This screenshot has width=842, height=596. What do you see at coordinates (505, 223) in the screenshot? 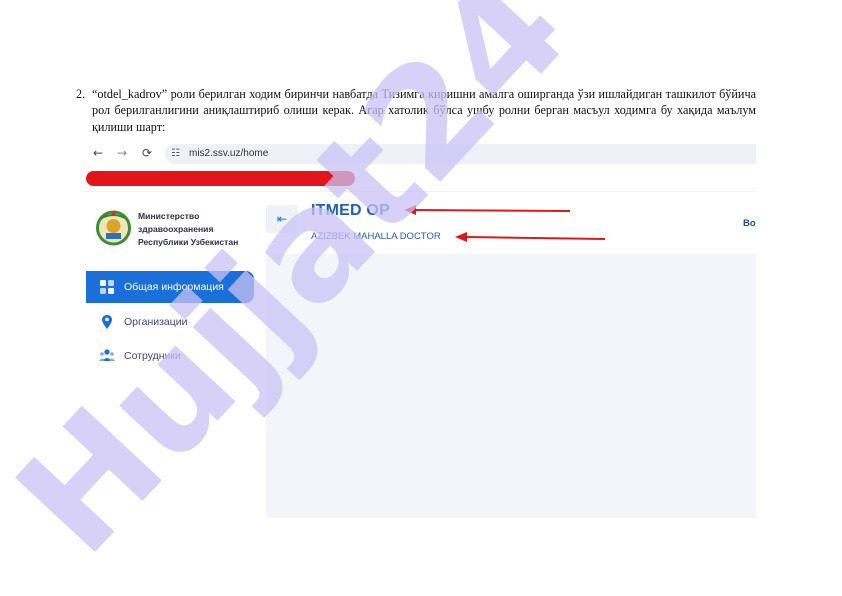
I see `annotation-arrows` at bounding box center [505, 223].